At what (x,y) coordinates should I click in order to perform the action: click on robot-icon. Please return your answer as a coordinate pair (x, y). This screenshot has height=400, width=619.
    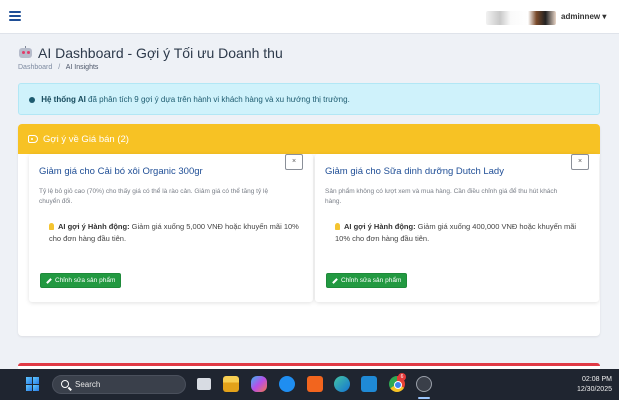
    Looking at the image, I should click on (25, 53).